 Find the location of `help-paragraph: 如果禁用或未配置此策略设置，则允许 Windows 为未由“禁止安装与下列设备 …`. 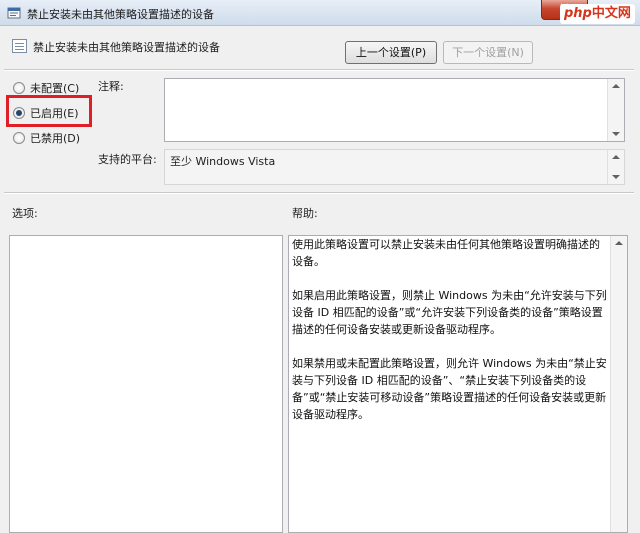

help-paragraph: 如果禁用或未配置此策略设置，则允许 Windows 为未由“禁止安装与下列设备 … is located at coordinates (449, 389).